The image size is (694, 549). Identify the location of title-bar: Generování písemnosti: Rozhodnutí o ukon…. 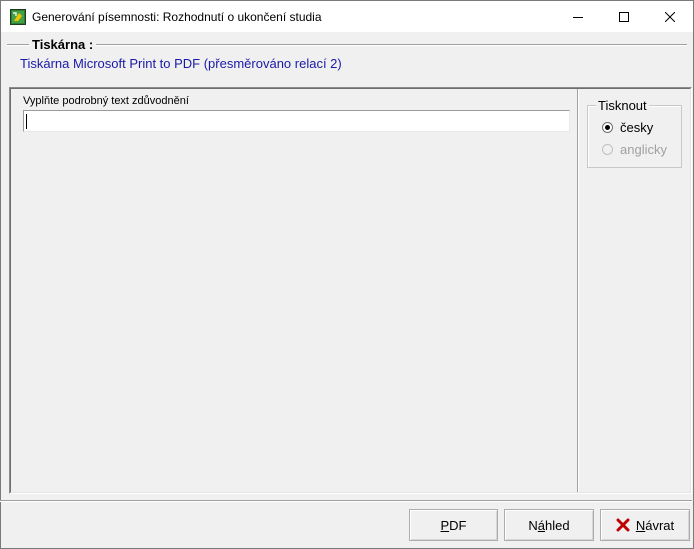
(347, 16).